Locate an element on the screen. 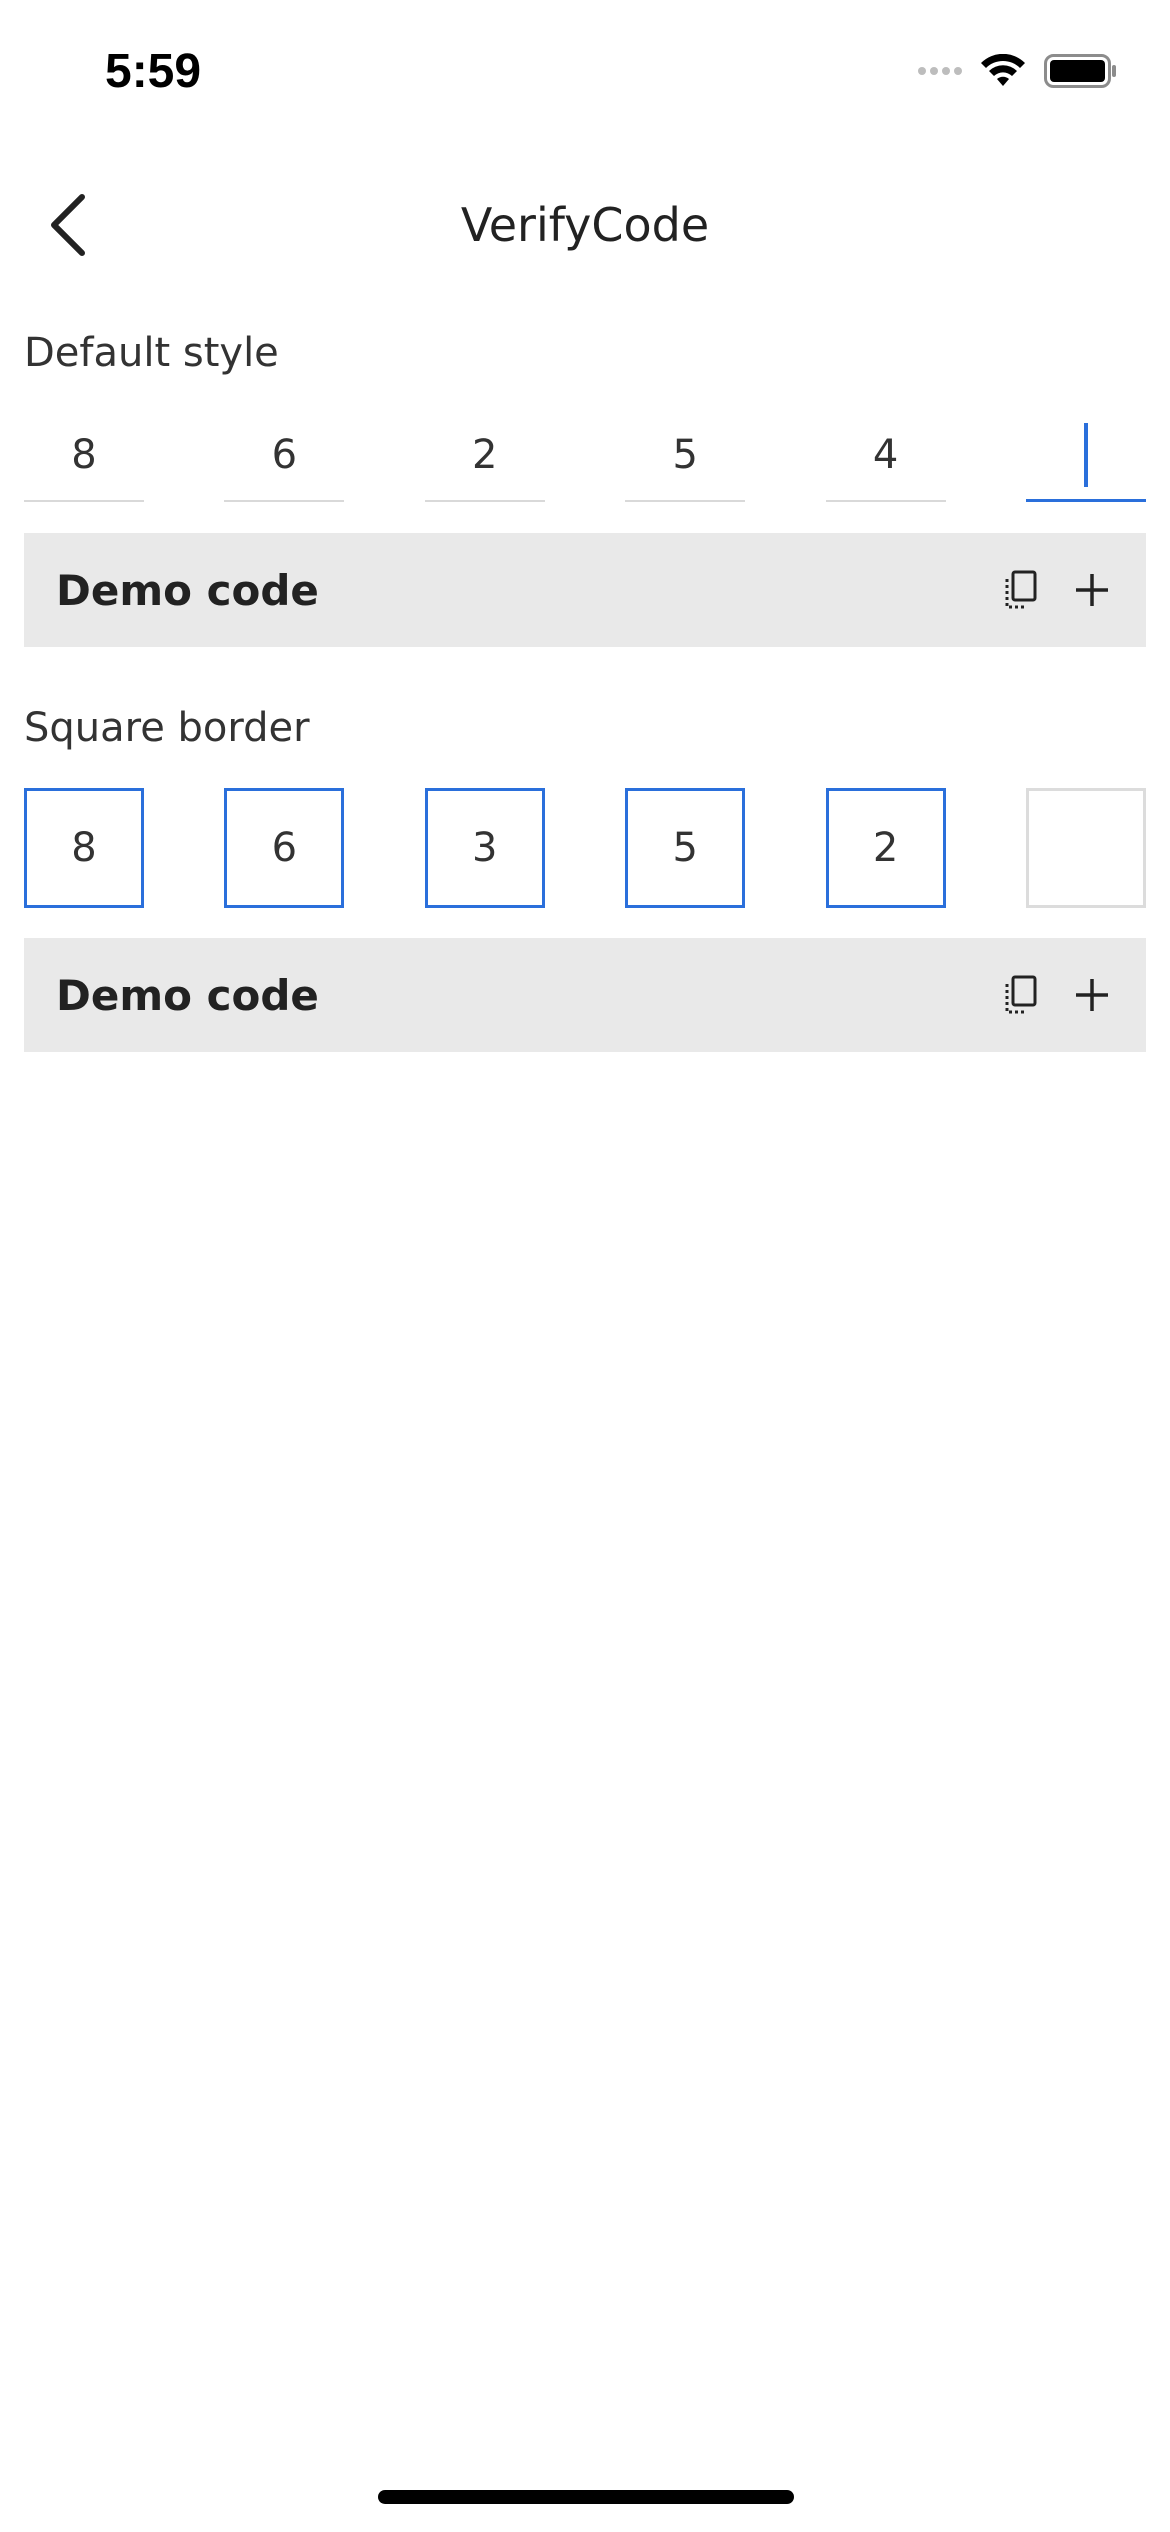 The width and height of the screenshot is (1170, 2532). status-icons is located at coordinates (1018, 71).